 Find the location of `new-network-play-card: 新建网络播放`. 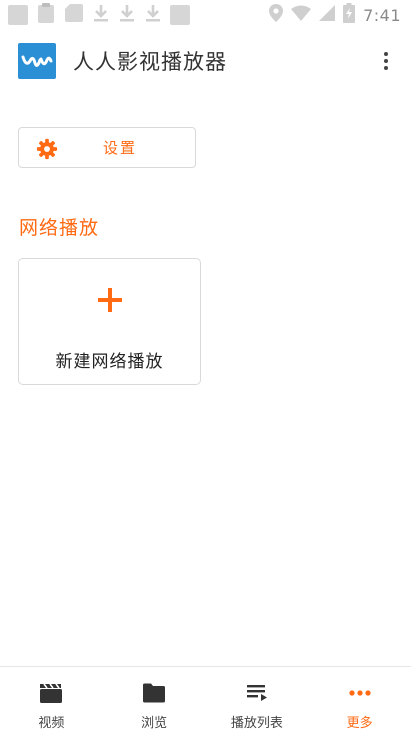

new-network-play-card: 新建网络播放 is located at coordinates (109, 321).